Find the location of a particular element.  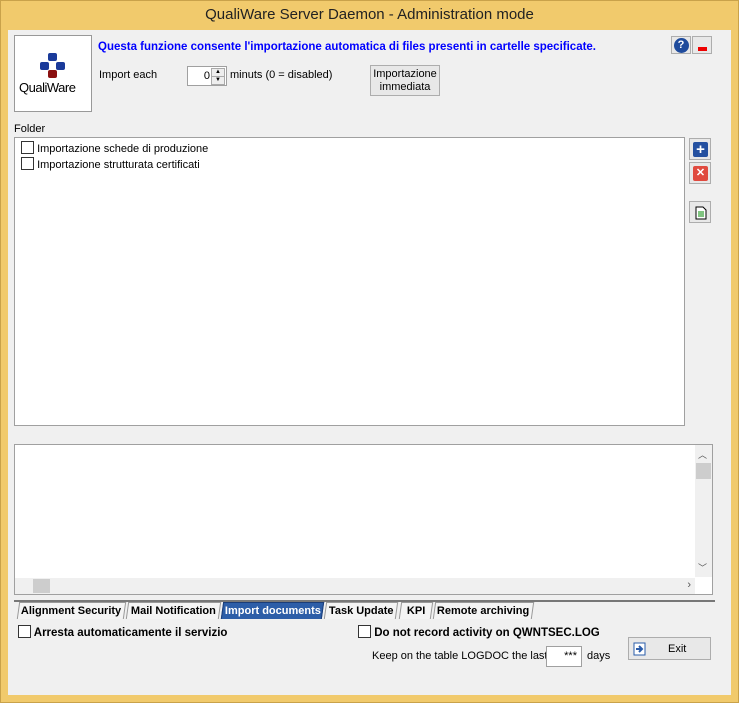

auto-stop-checkbox is located at coordinates (24, 631).